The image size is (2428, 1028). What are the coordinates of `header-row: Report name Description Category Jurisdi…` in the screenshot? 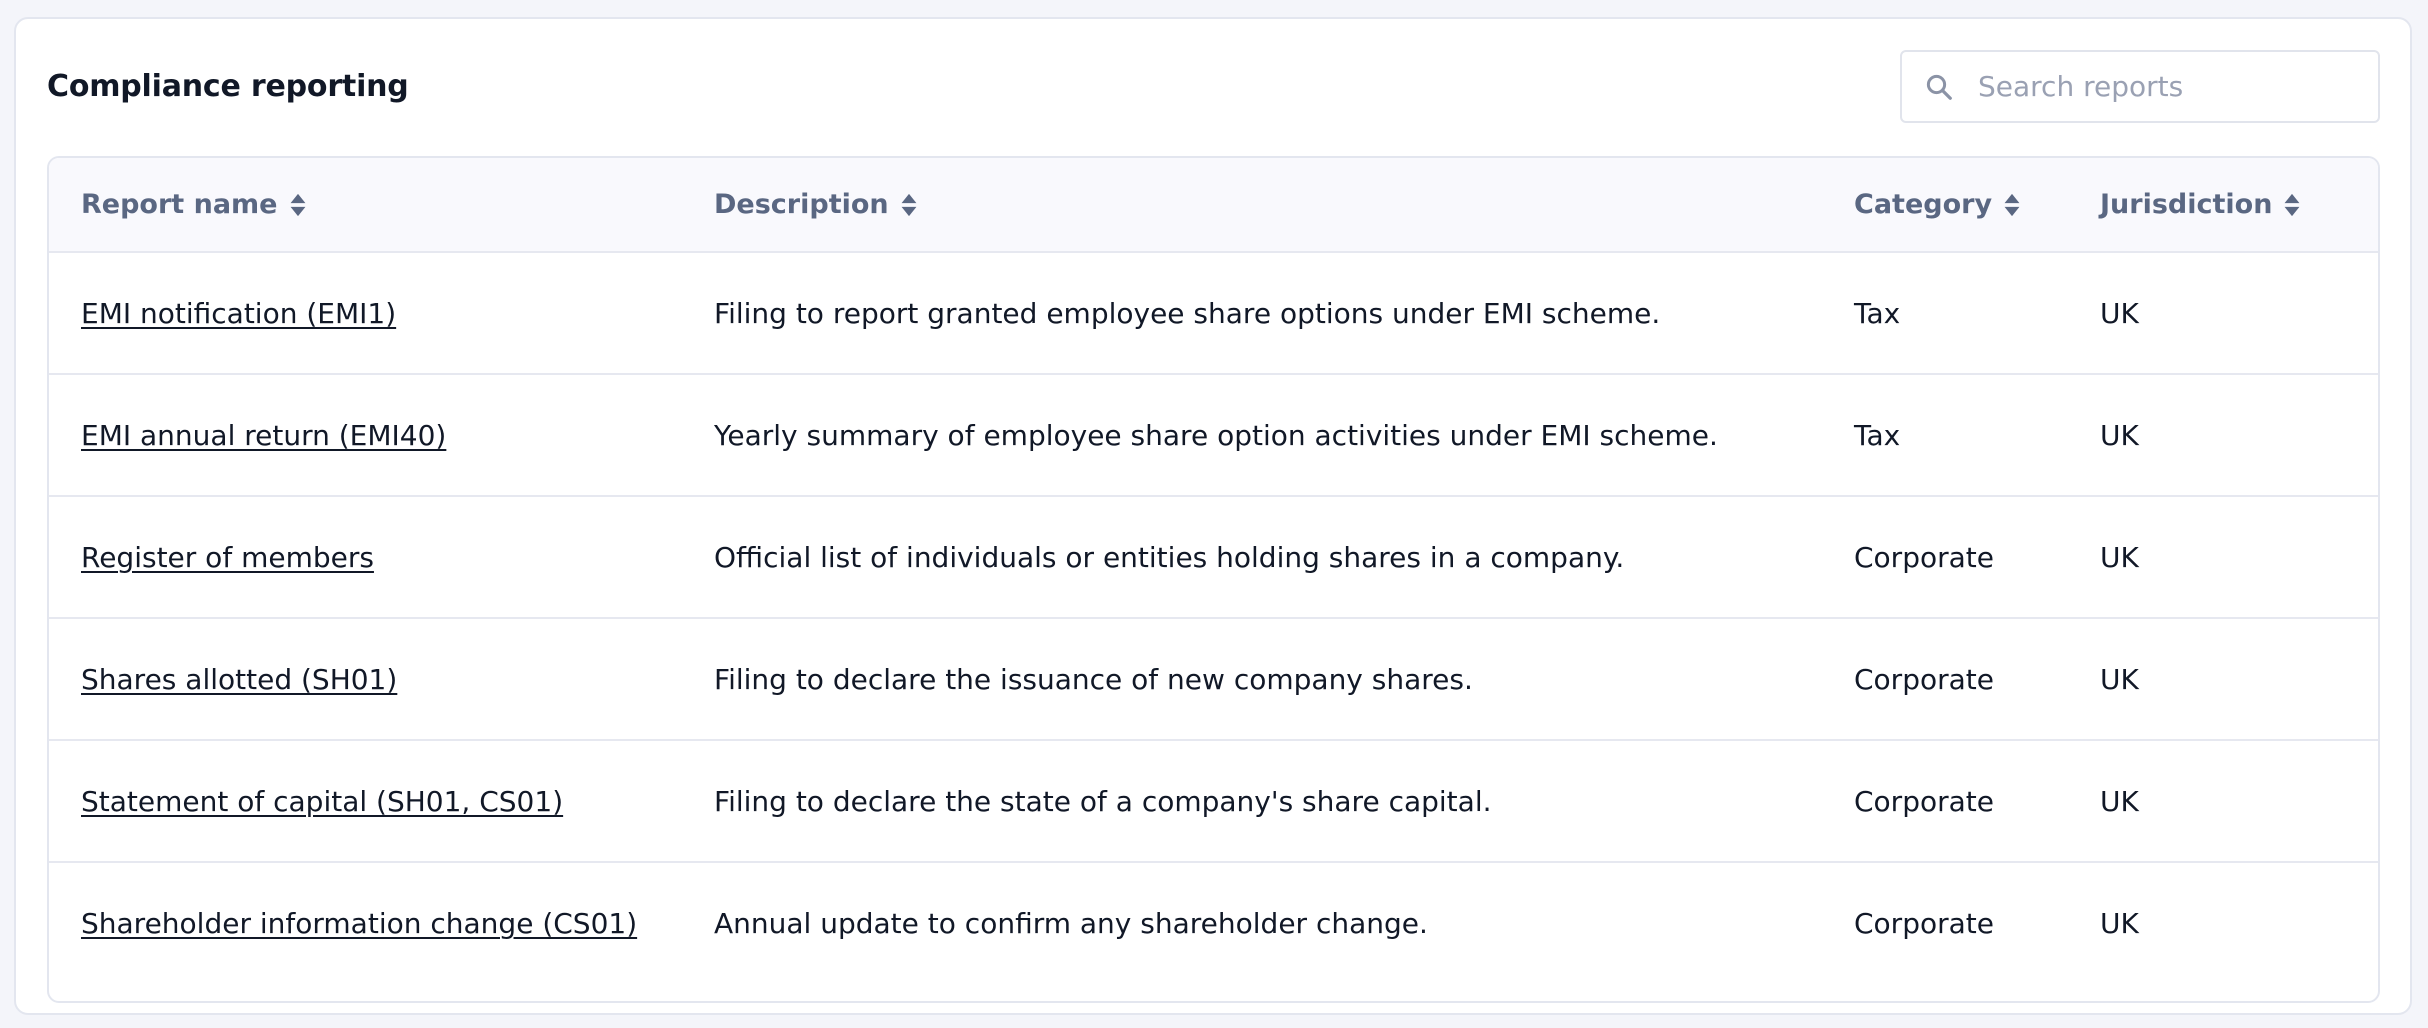 It's located at (1213, 205).